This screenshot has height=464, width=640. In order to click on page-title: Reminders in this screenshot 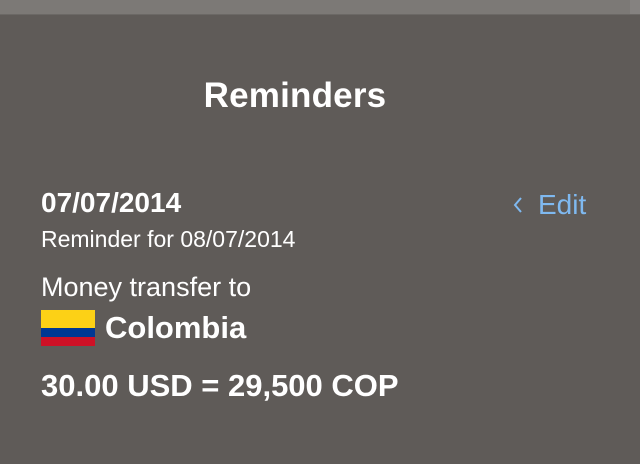, I will do `click(295, 95)`.